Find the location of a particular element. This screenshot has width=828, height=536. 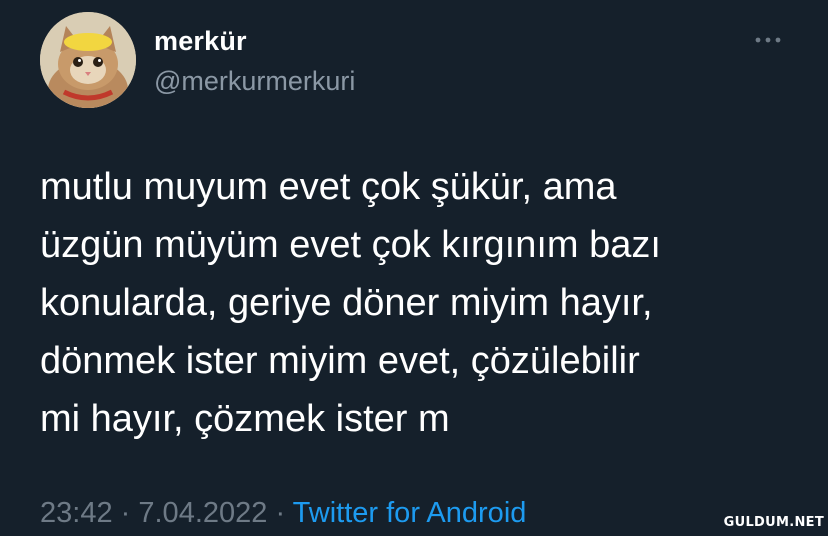

more-options-button is located at coordinates (768, 40).